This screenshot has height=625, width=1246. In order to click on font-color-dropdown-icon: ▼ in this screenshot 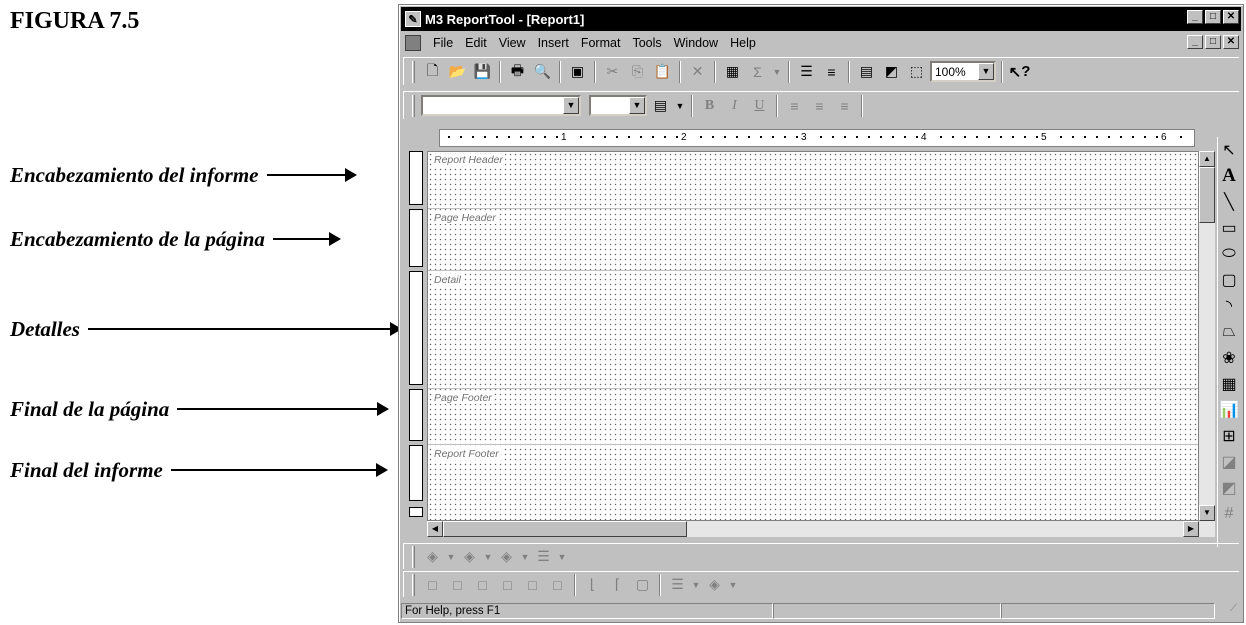, I will do `click(680, 106)`.